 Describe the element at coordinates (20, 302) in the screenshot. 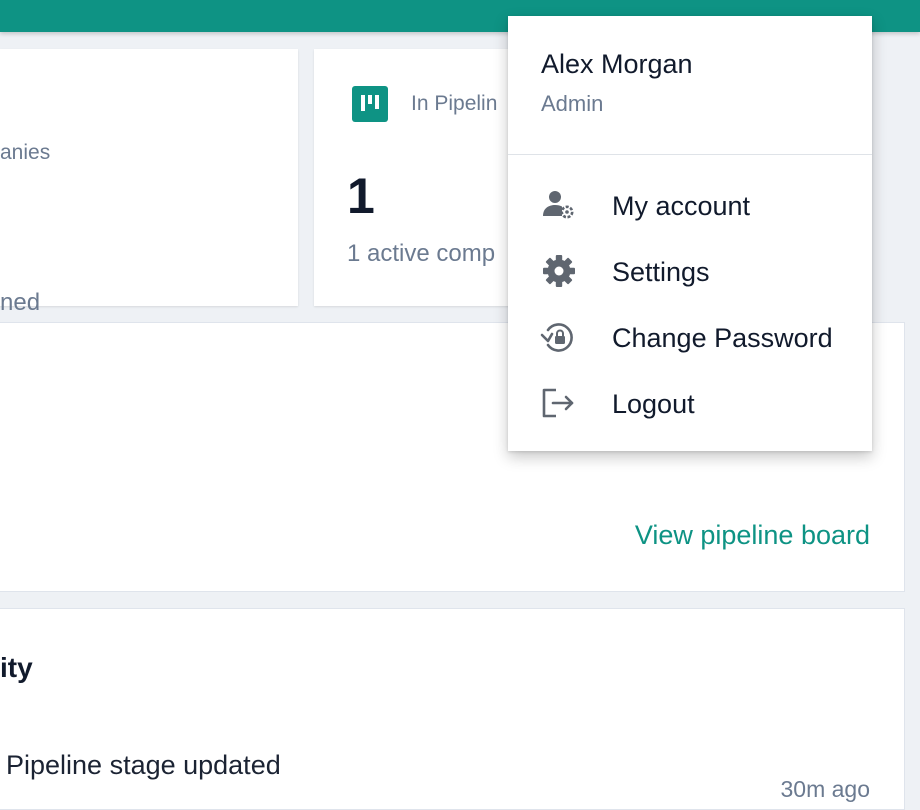

I see `stat-card-companies-subtext: ned` at that location.